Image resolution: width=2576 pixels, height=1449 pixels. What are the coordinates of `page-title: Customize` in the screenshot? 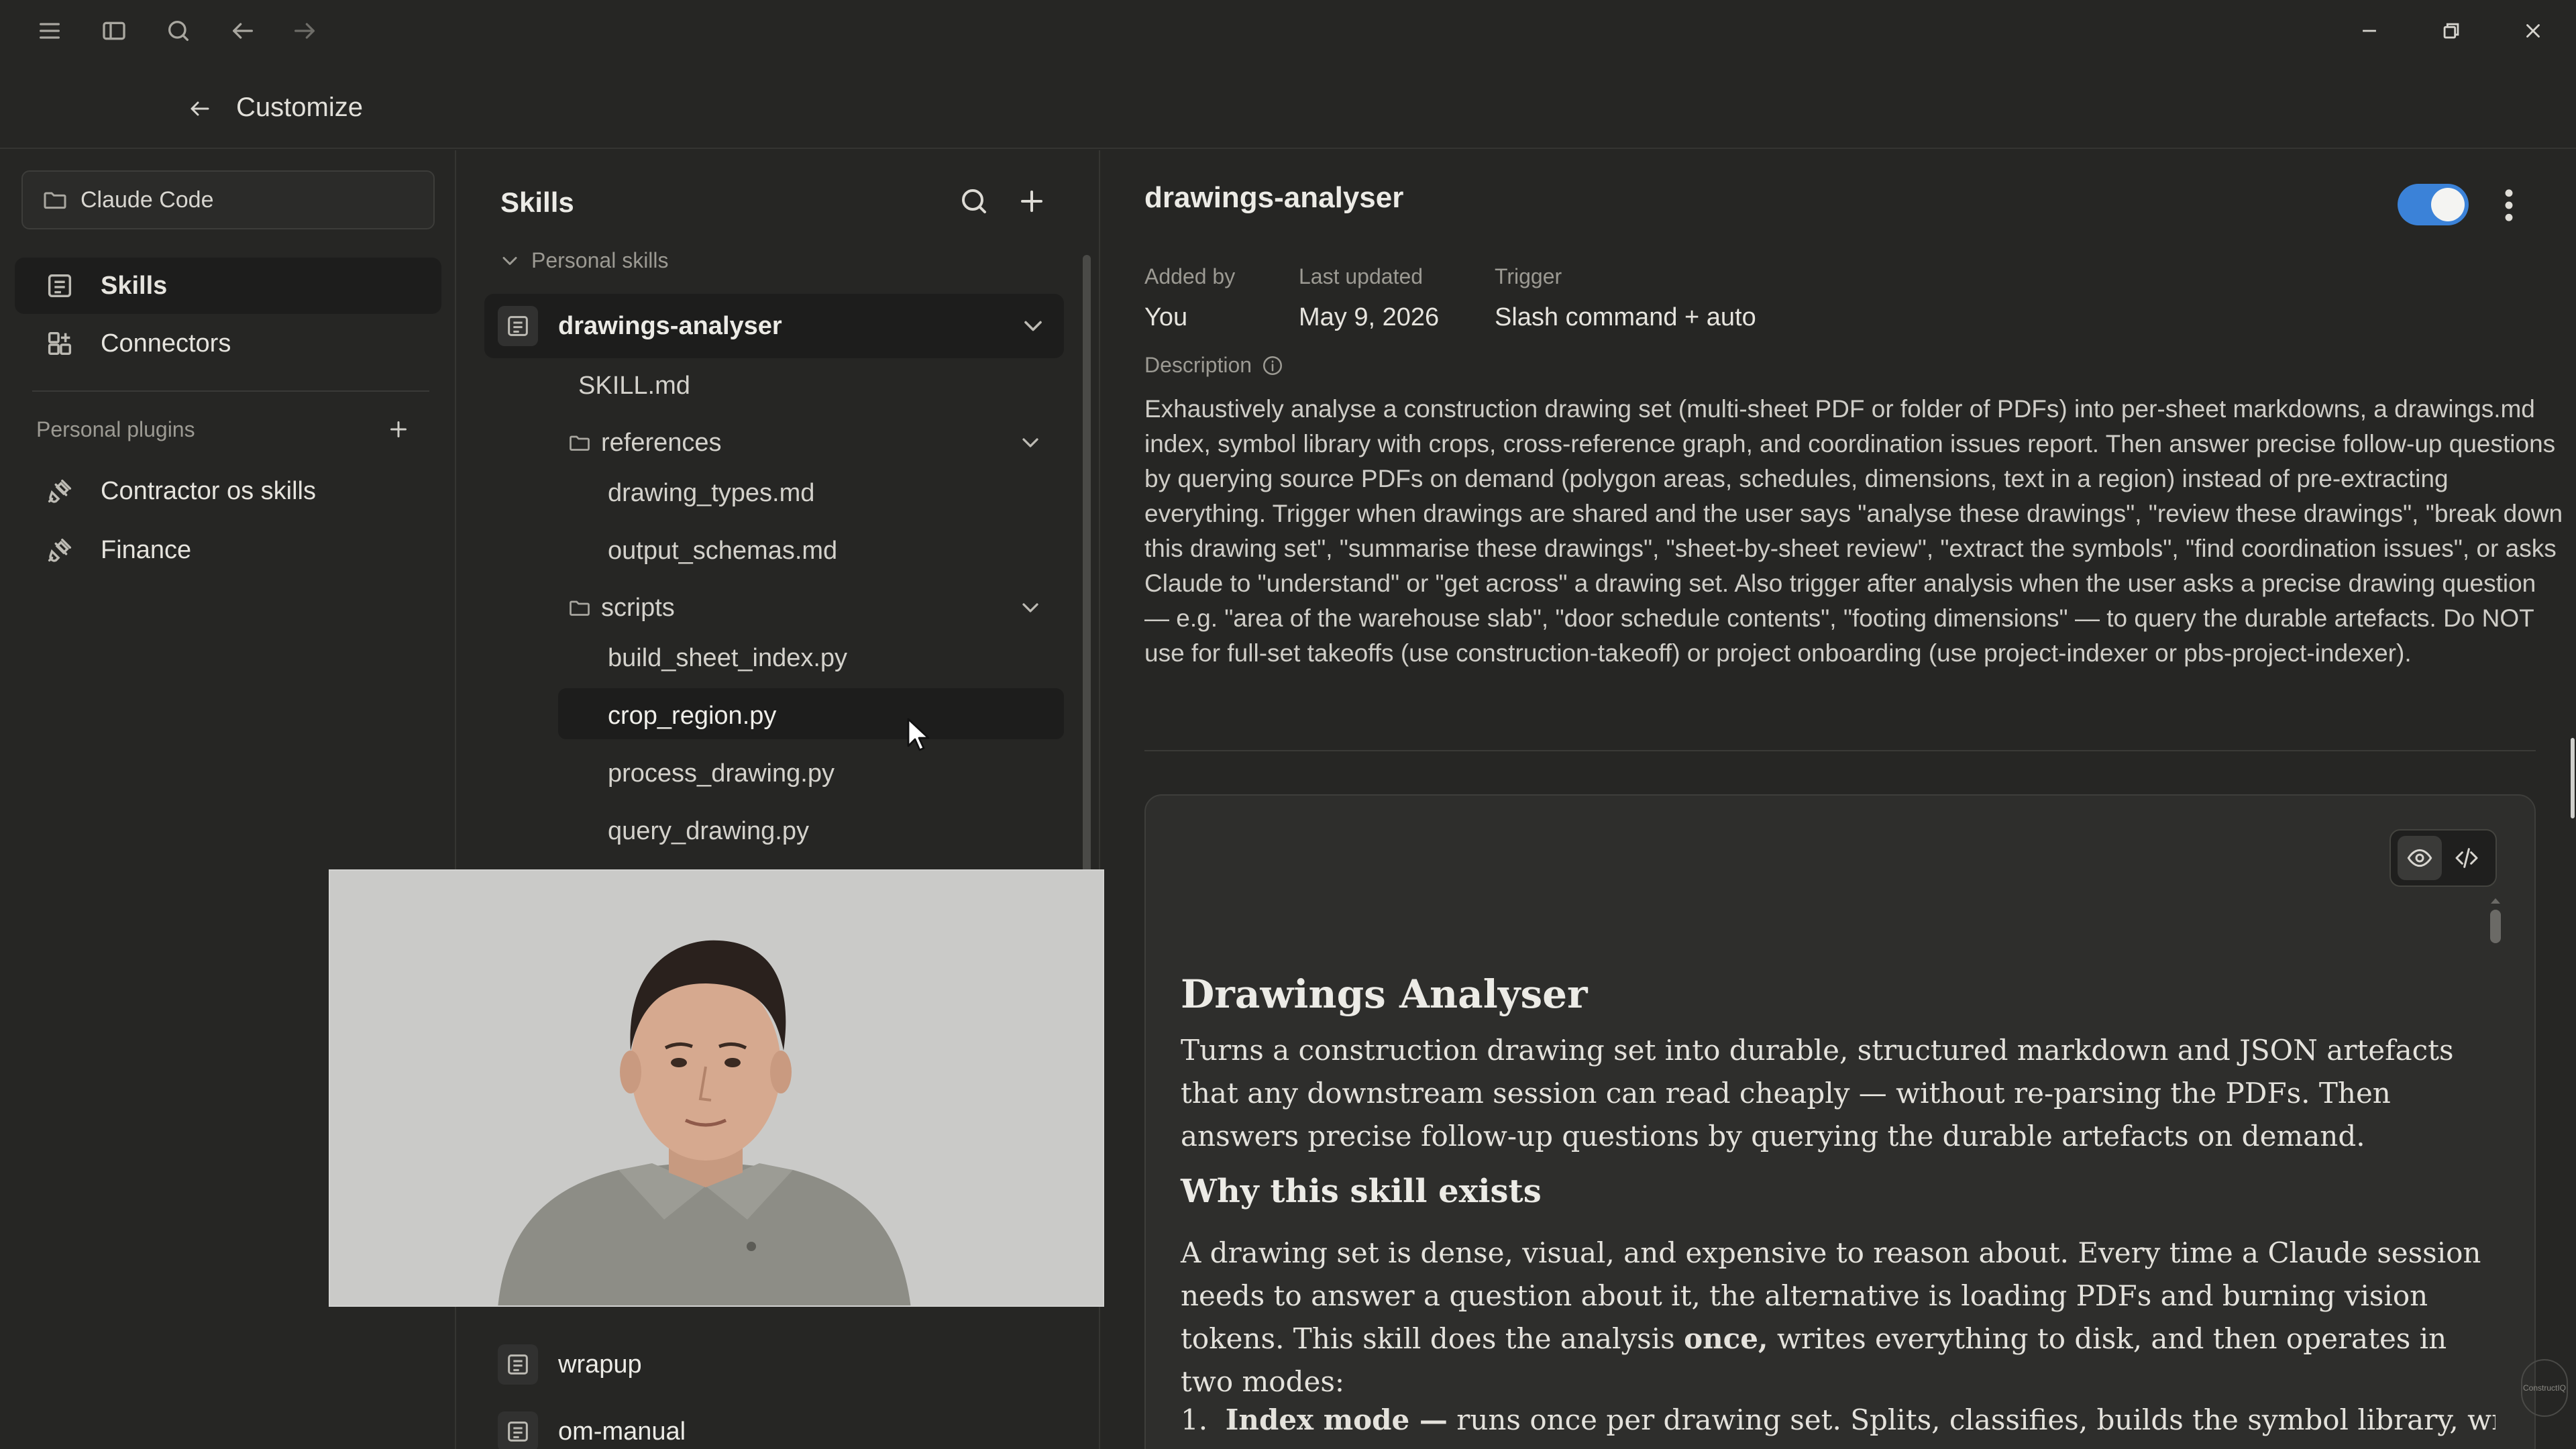 It's located at (299, 108).